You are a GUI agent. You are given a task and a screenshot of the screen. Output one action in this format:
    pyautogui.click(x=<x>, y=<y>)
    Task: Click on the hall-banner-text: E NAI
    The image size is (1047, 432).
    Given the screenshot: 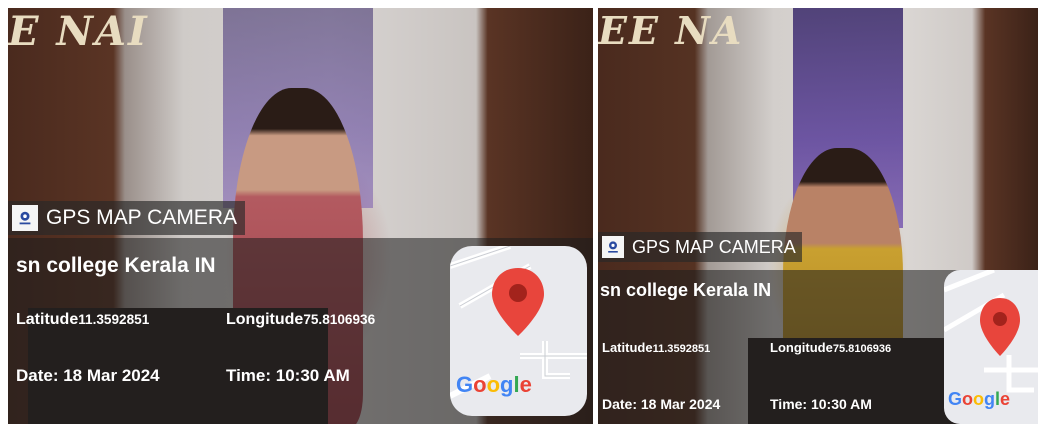 What is the action you would take?
    pyautogui.click(x=78, y=31)
    